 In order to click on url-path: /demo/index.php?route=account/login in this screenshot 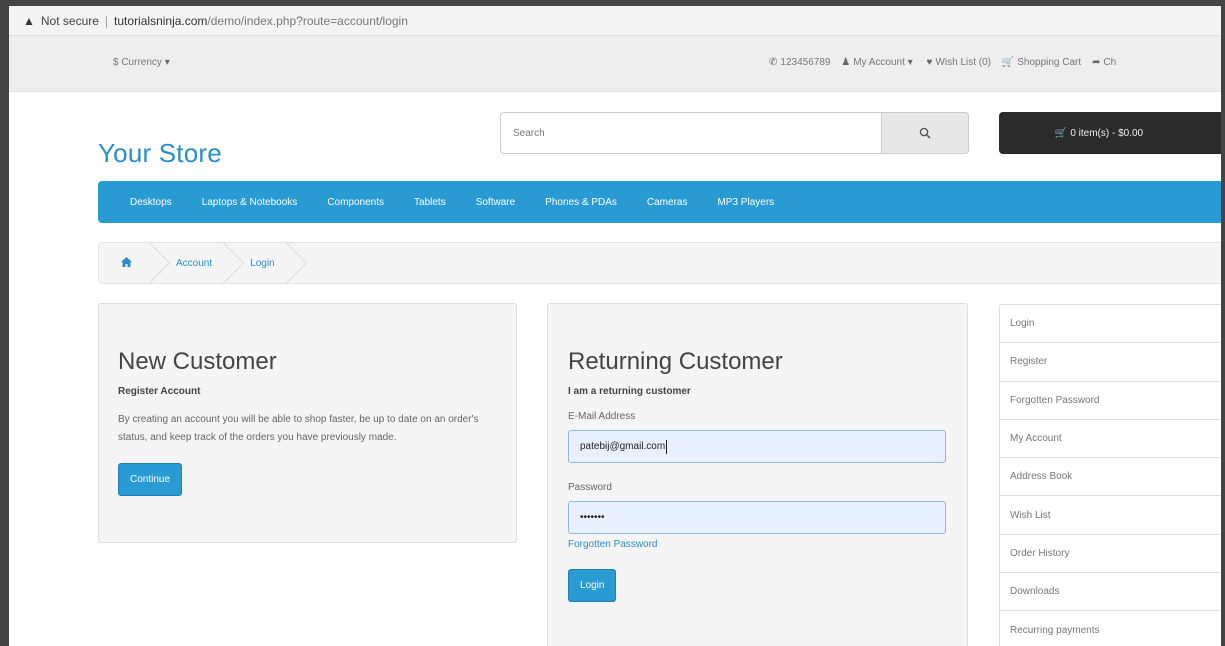, I will do `click(307, 20)`.